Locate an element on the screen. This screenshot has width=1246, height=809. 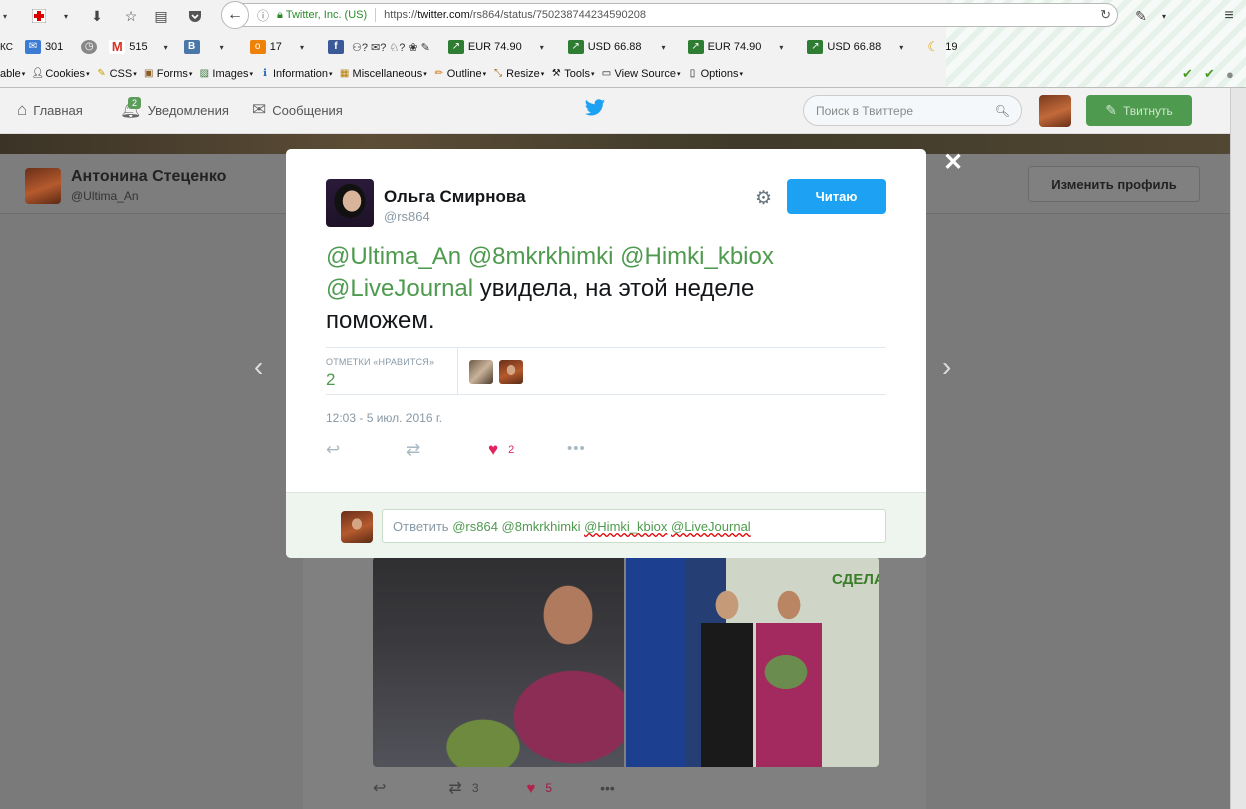
mail-icon: ✉ is located at coordinates (32, 47).